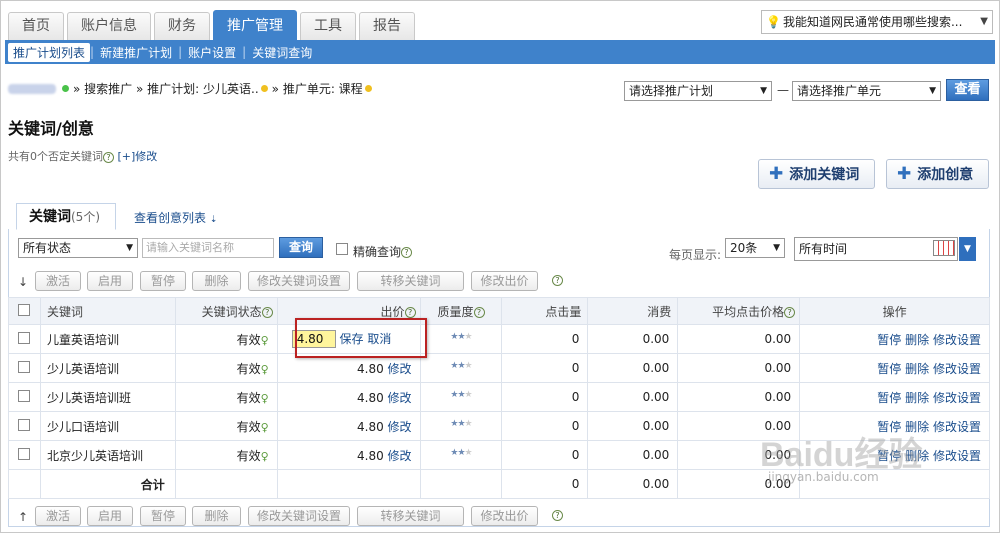  I want to click on select-all-header, so click(24, 311).